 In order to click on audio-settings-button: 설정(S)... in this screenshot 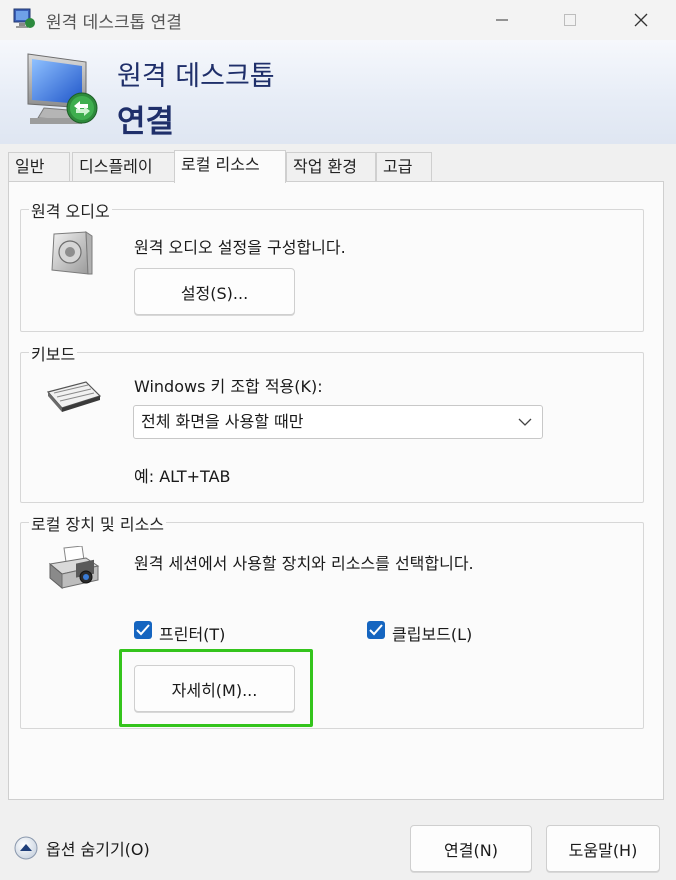, I will do `click(214, 291)`.